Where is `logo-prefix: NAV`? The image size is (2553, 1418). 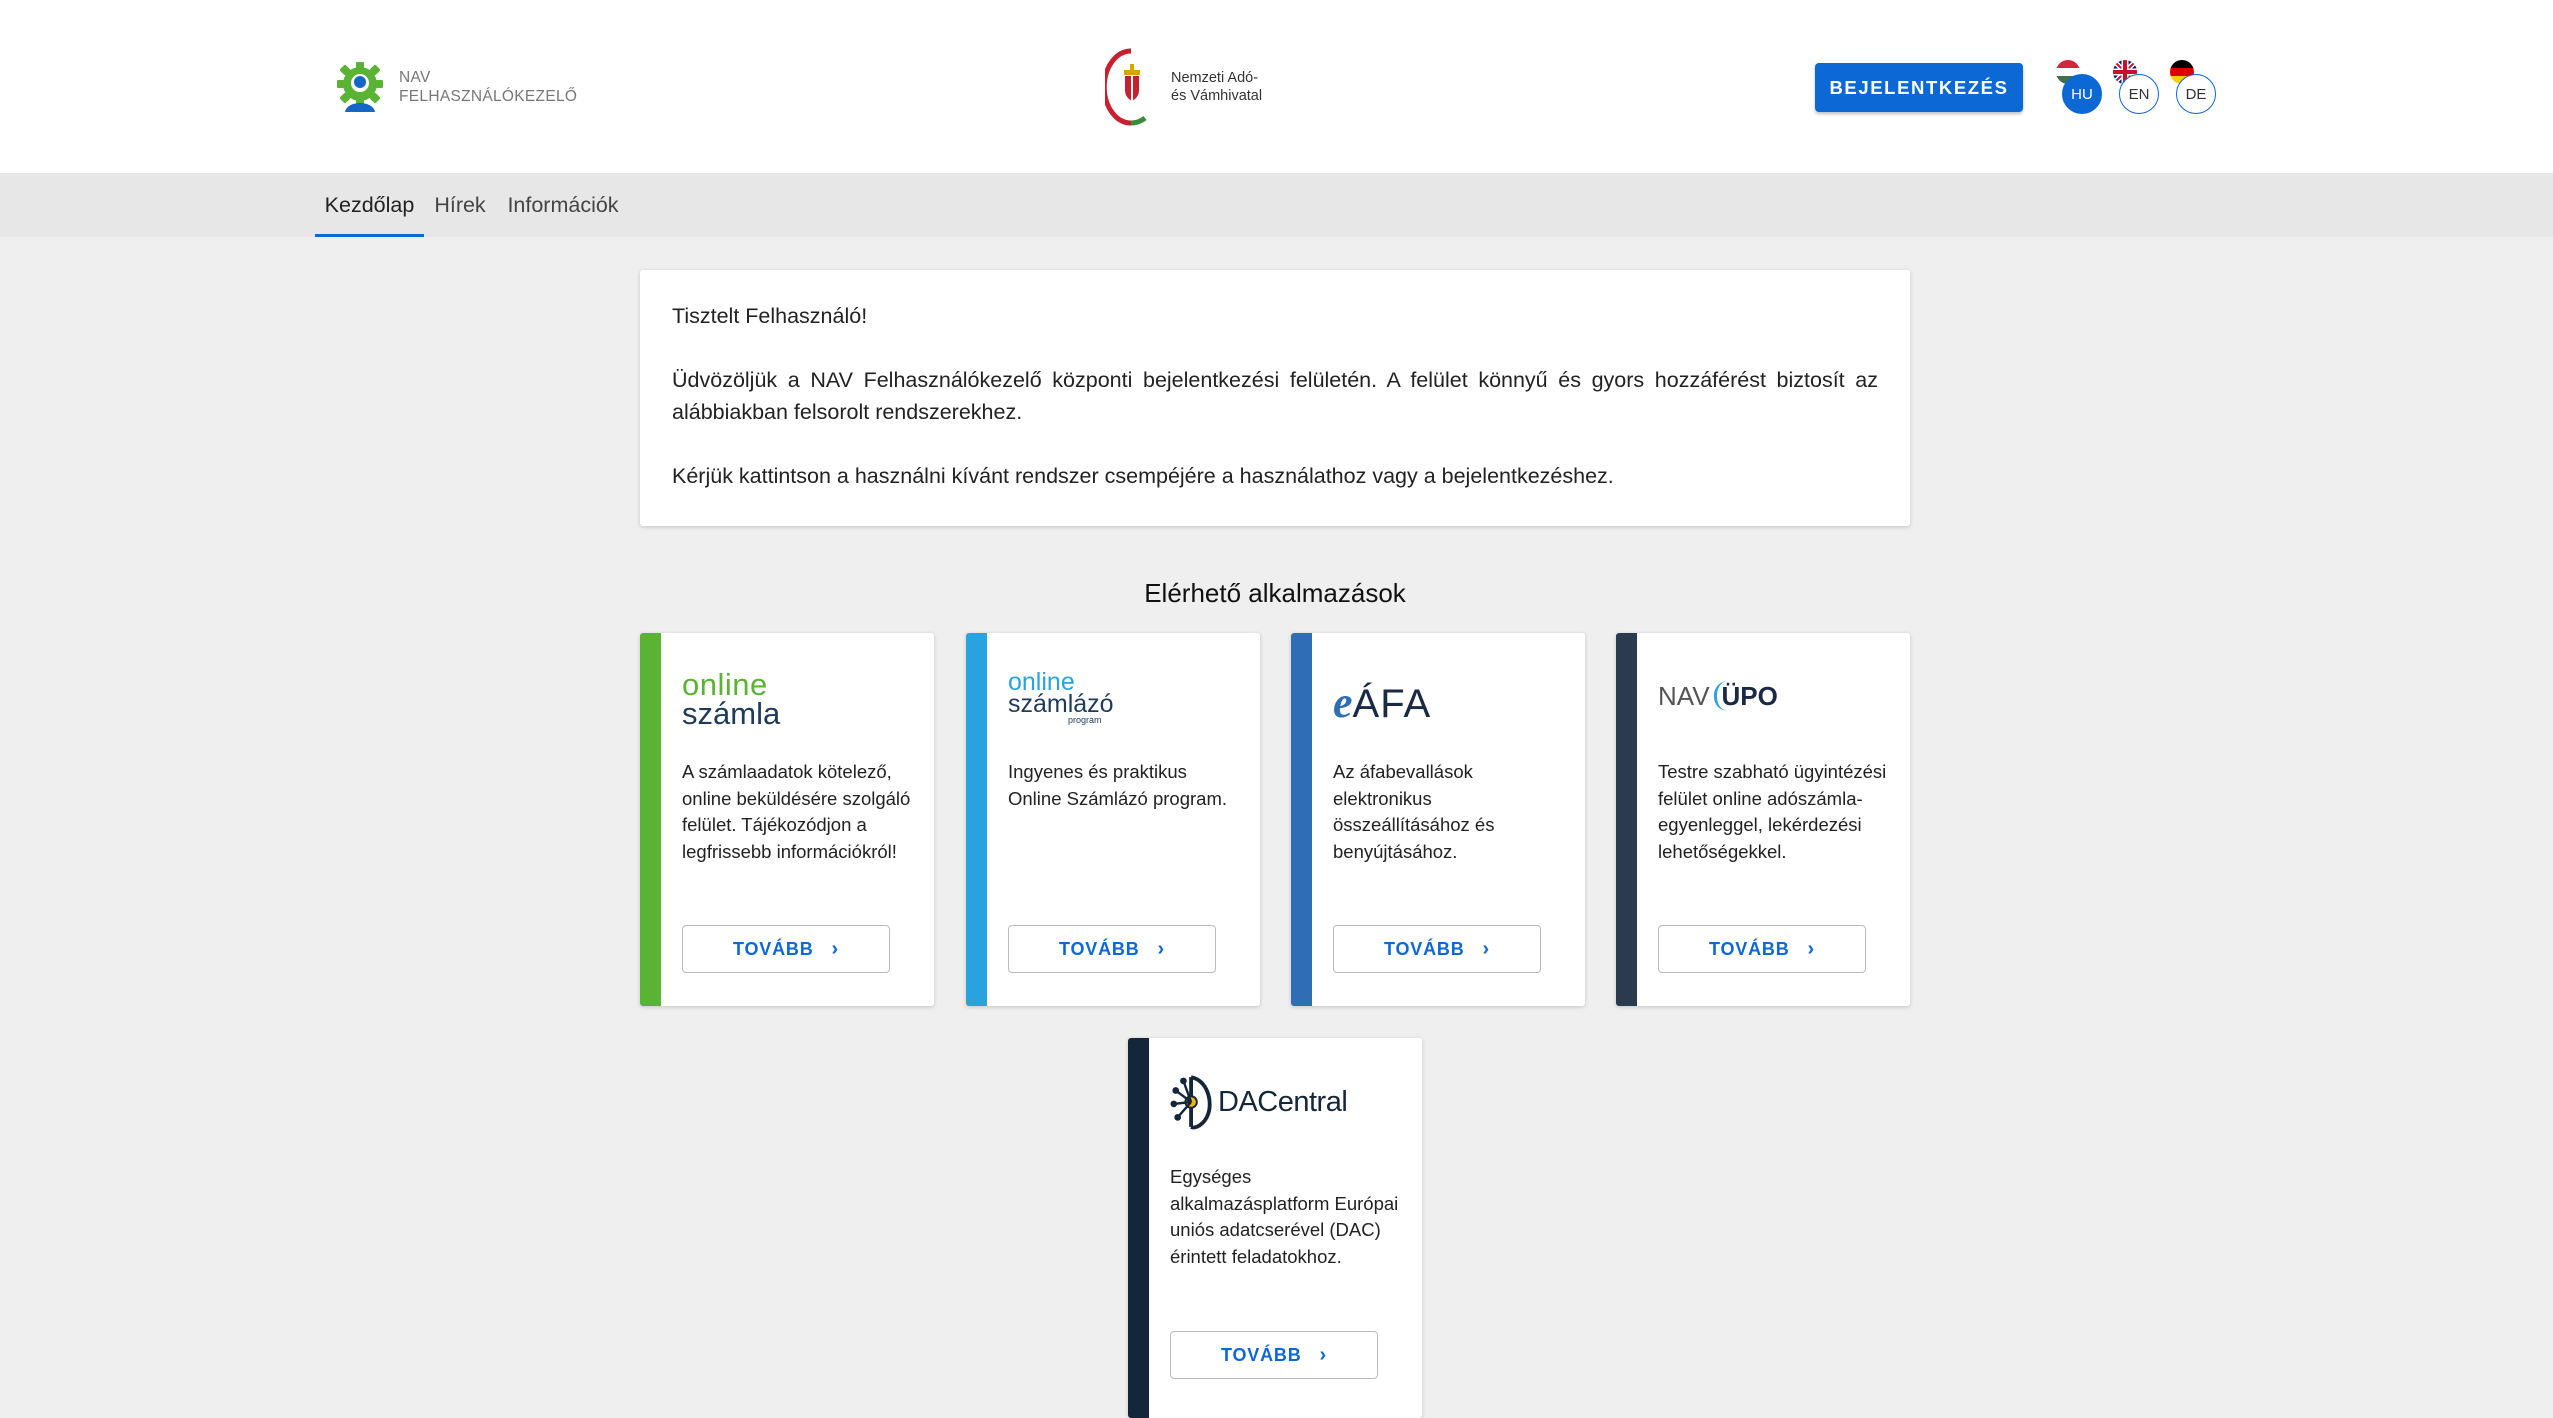
logo-prefix: NAV is located at coordinates (1684, 696).